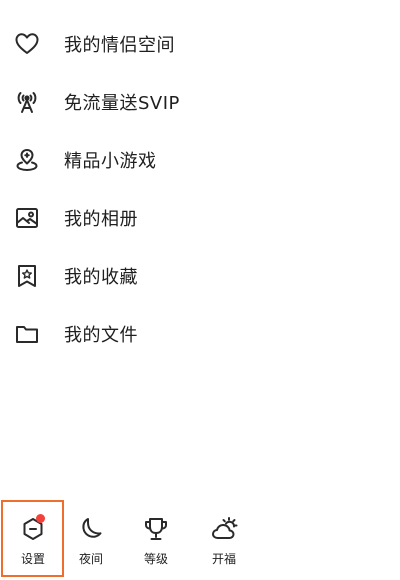 The width and height of the screenshot is (400, 580). What do you see at coordinates (27, 102) in the screenshot?
I see `signal-tower-icon` at bounding box center [27, 102].